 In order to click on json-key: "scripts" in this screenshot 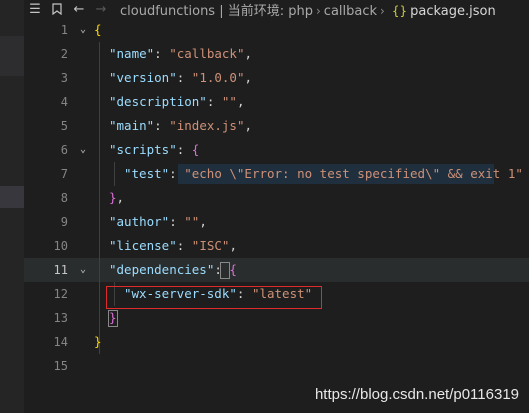, I will do `click(143, 149)`.